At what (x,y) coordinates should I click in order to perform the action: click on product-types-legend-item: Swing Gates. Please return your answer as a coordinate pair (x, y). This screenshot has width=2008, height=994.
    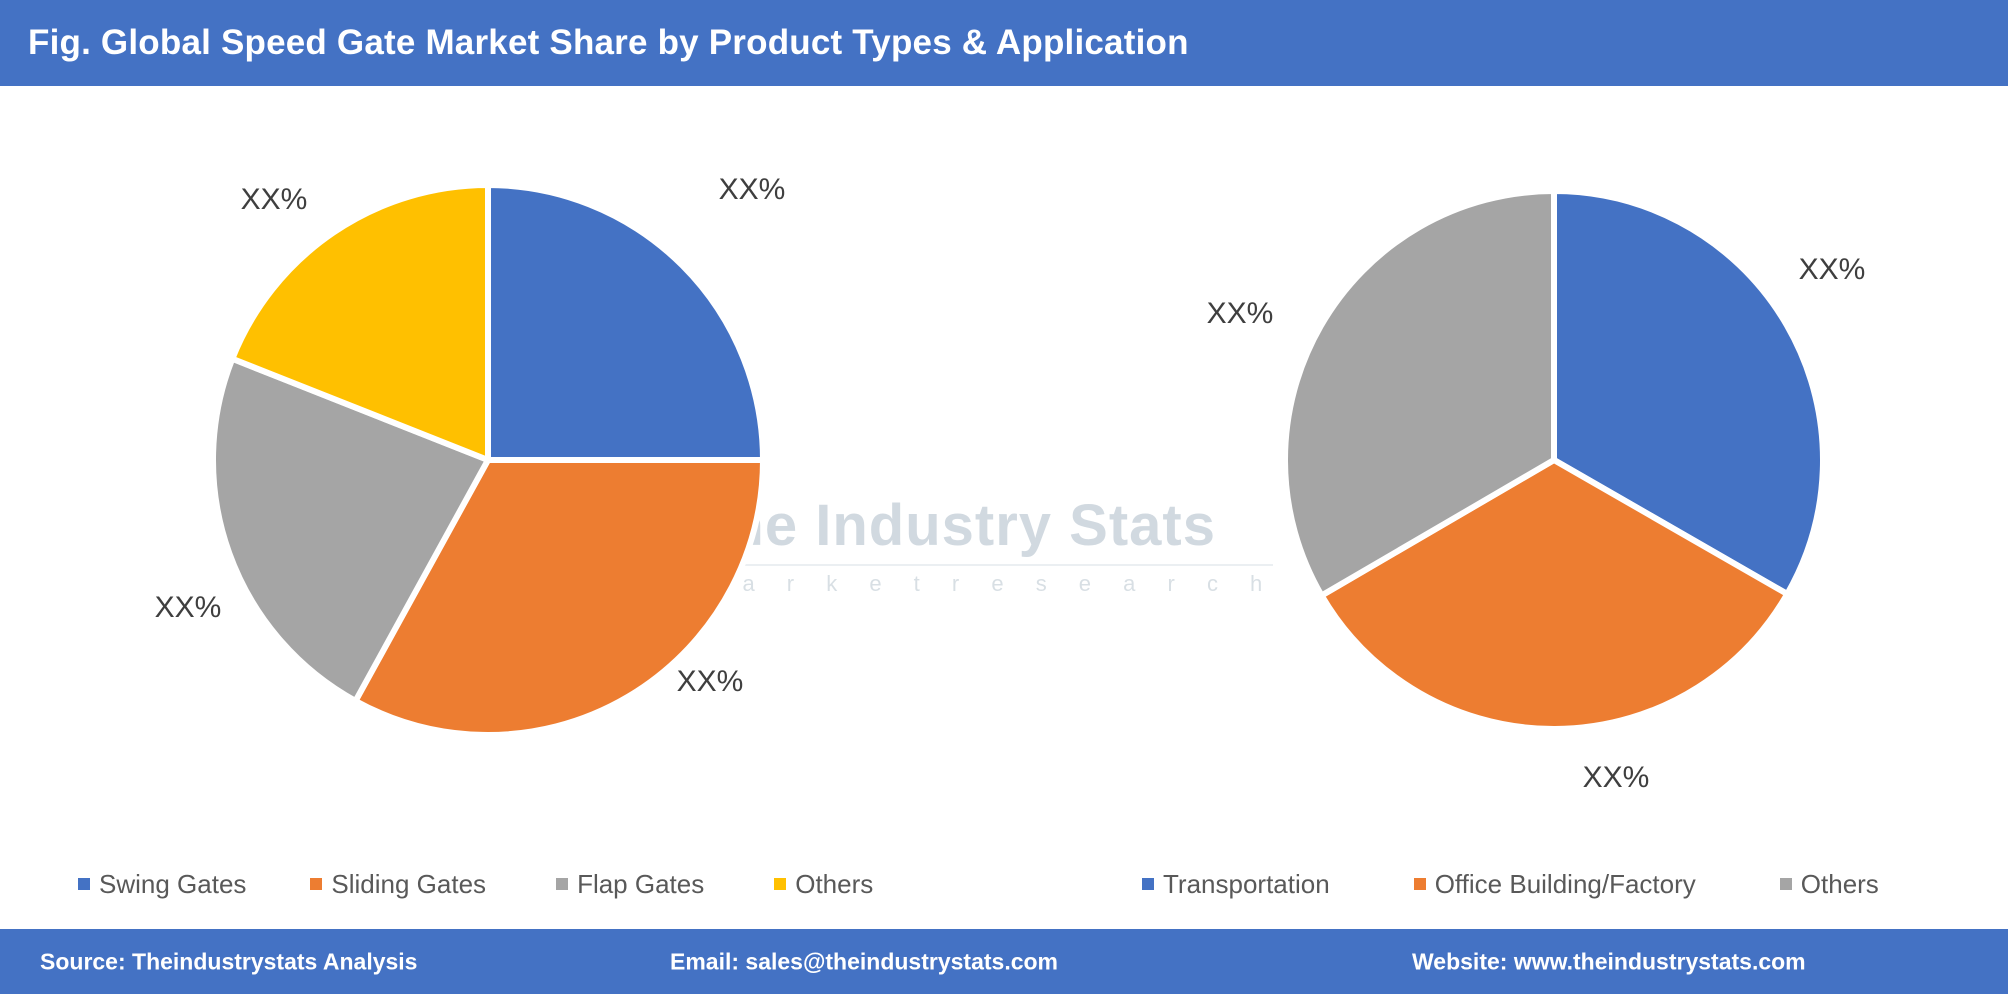
    Looking at the image, I should click on (162, 884).